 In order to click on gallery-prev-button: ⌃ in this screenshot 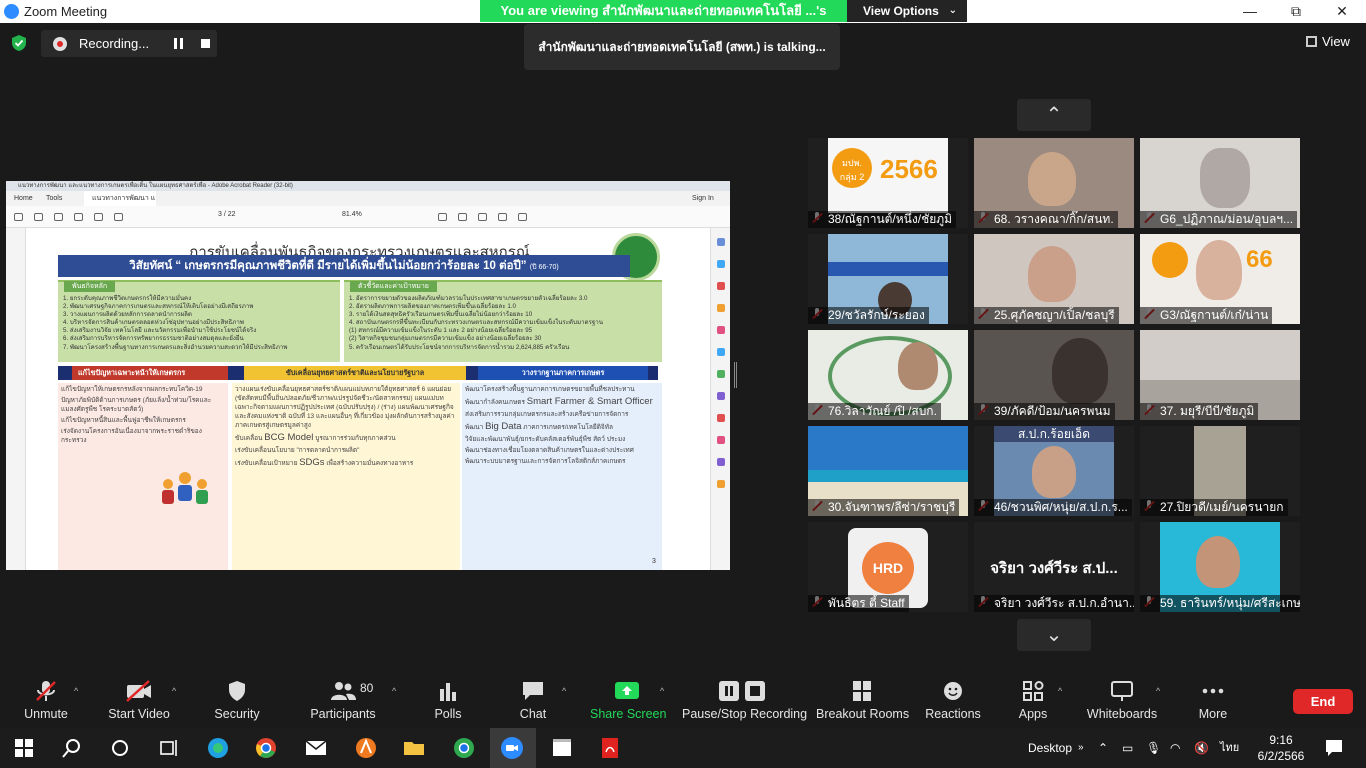, I will do `click(1054, 115)`.